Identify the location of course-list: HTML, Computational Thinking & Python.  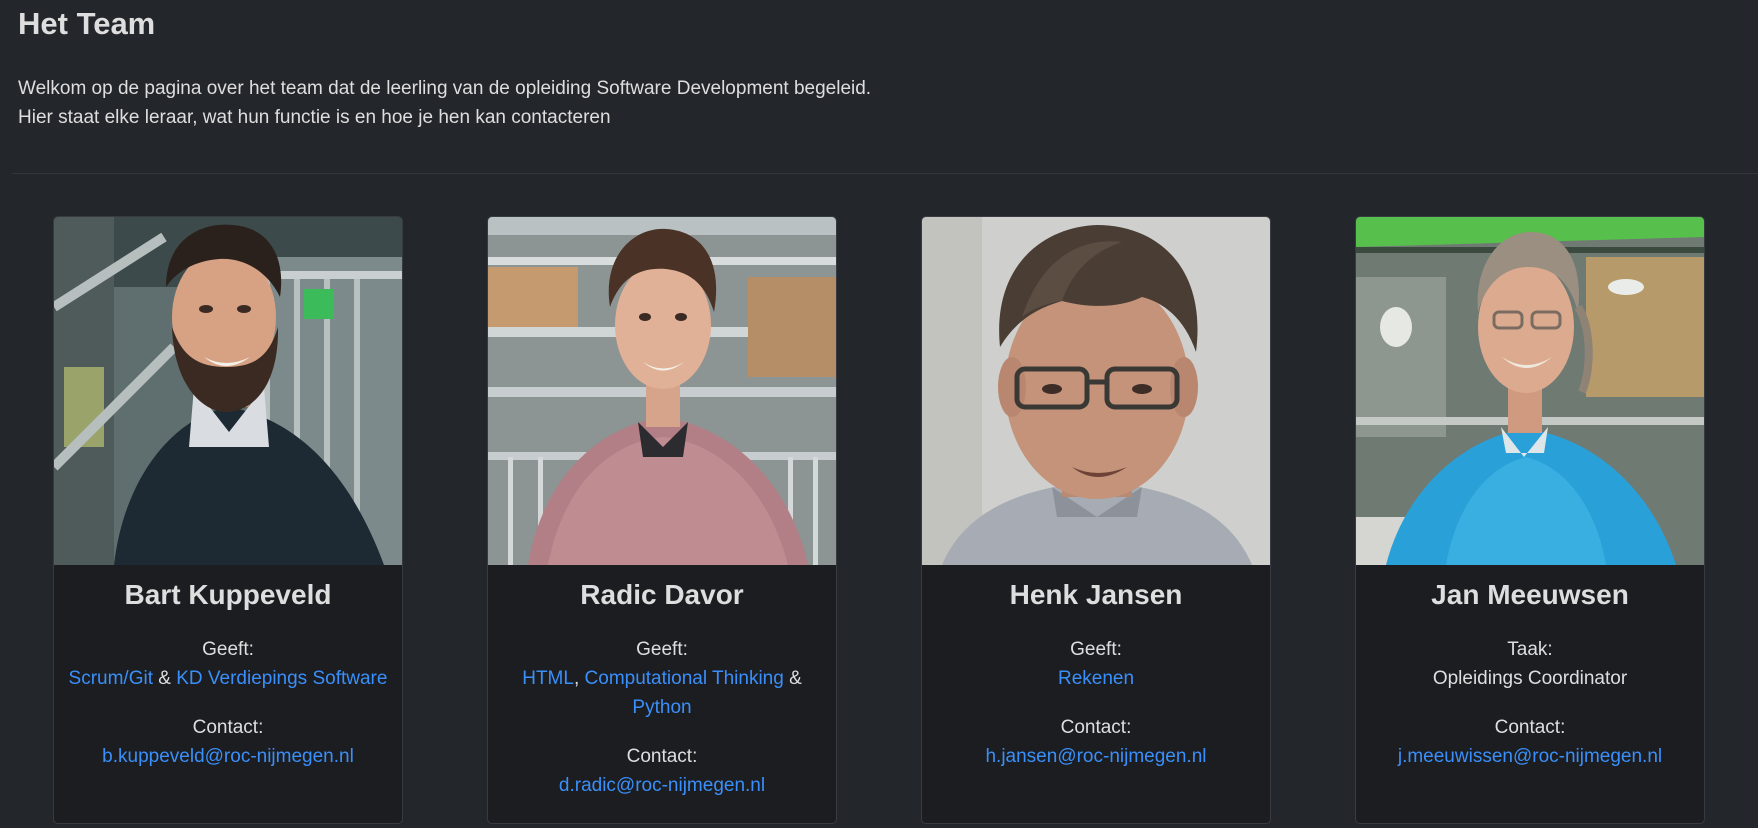
(662, 693).